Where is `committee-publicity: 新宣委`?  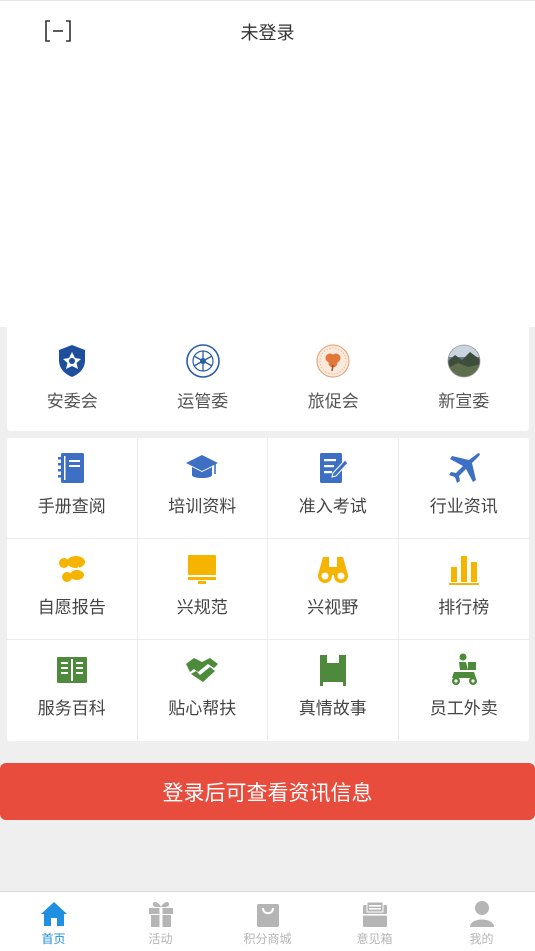 committee-publicity: 新宣委 is located at coordinates (464, 379).